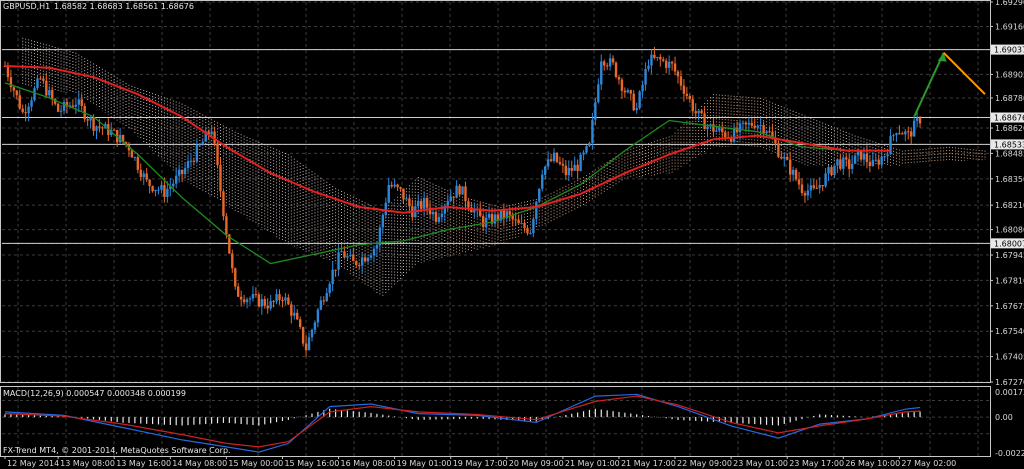  I want to click on time-tick-label: 13 May 16:00, so click(143, 463).